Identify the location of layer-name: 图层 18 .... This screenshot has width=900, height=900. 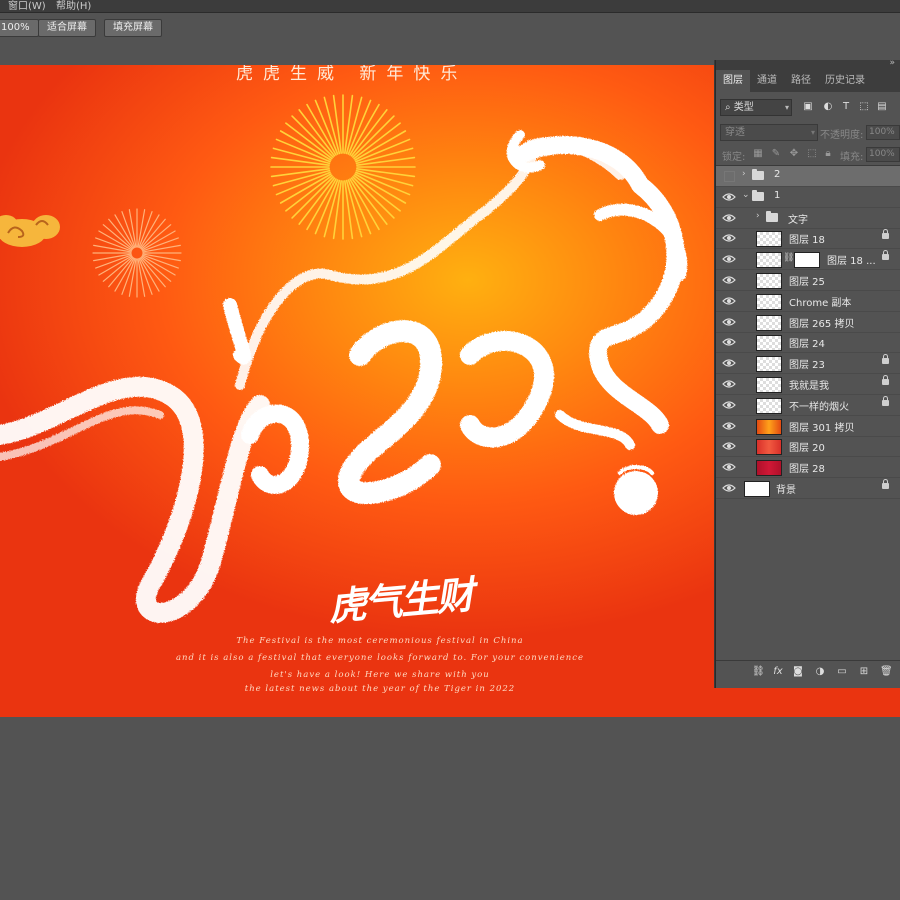
(851, 259).